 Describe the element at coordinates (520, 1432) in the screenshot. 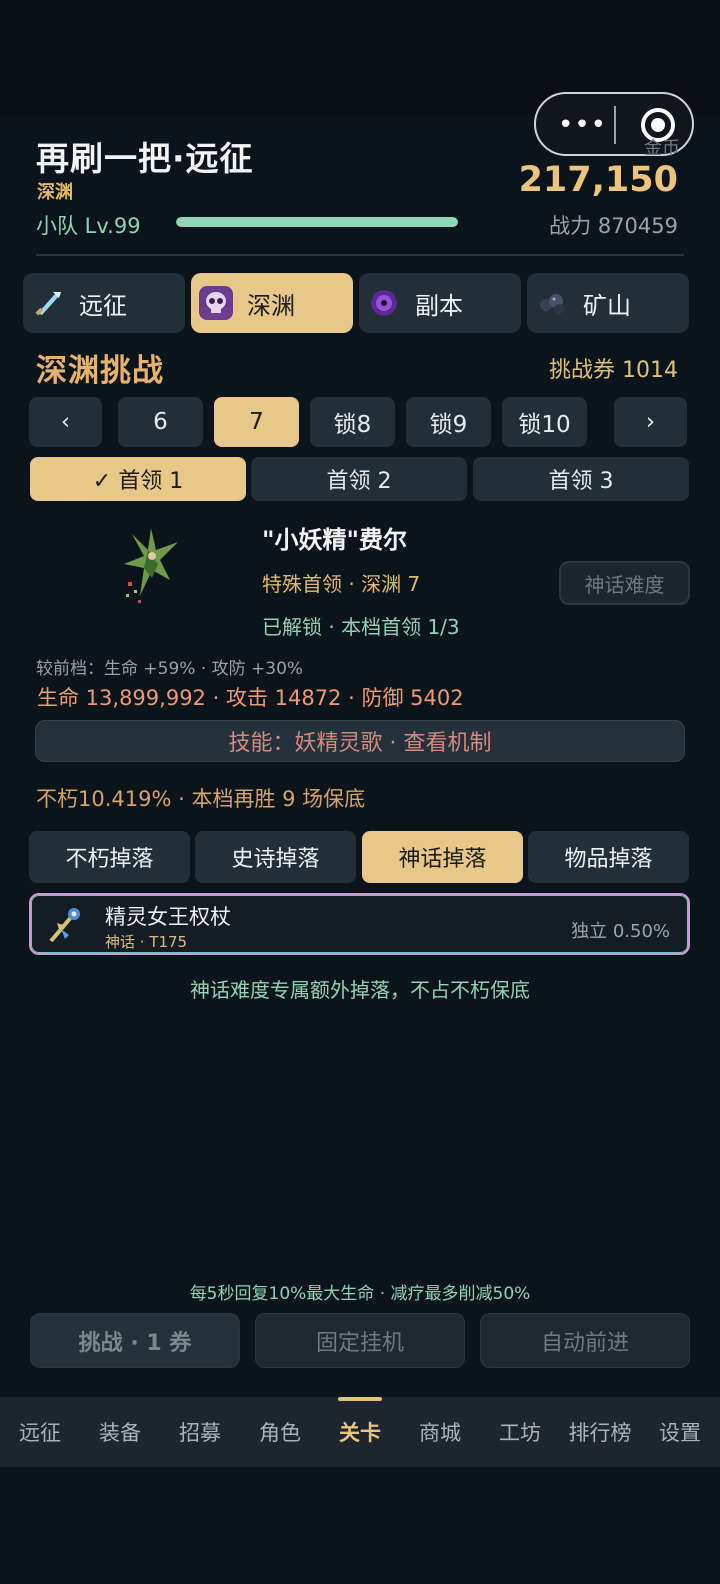

I see `nav-workshop: 工坊` at that location.